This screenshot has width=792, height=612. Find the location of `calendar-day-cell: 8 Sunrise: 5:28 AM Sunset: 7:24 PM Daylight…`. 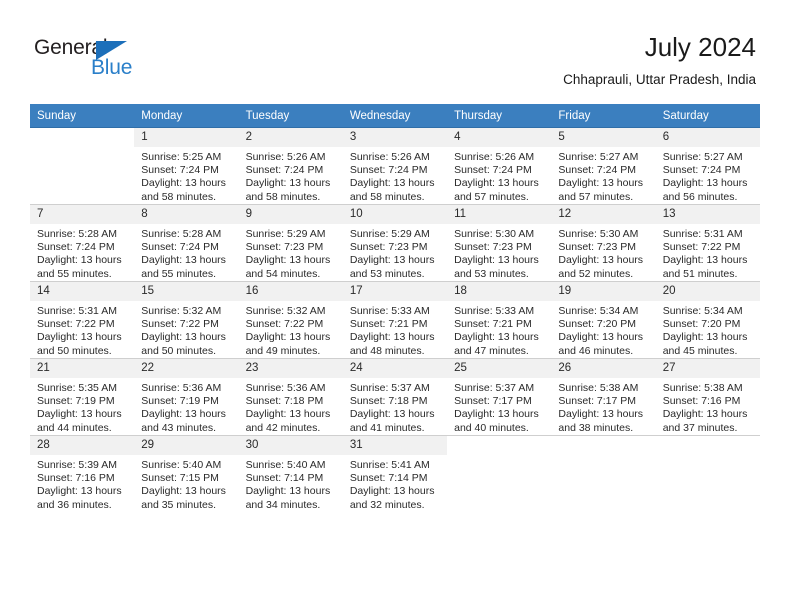

calendar-day-cell: 8 Sunrise: 5:28 AM Sunset: 7:24 PM Daylight… is located at coordinates (186, 243).